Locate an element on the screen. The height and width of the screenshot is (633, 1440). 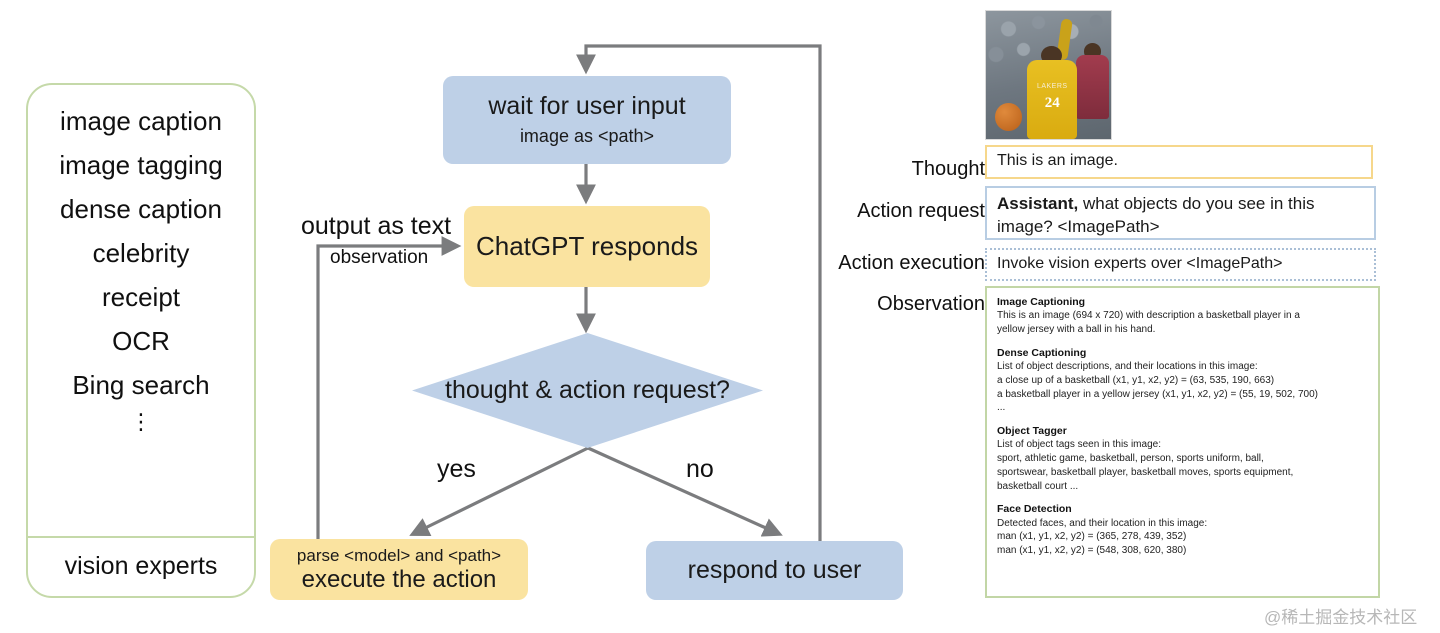
observation-section-title: Dense Captioning is located at coordinates (1042, 352).